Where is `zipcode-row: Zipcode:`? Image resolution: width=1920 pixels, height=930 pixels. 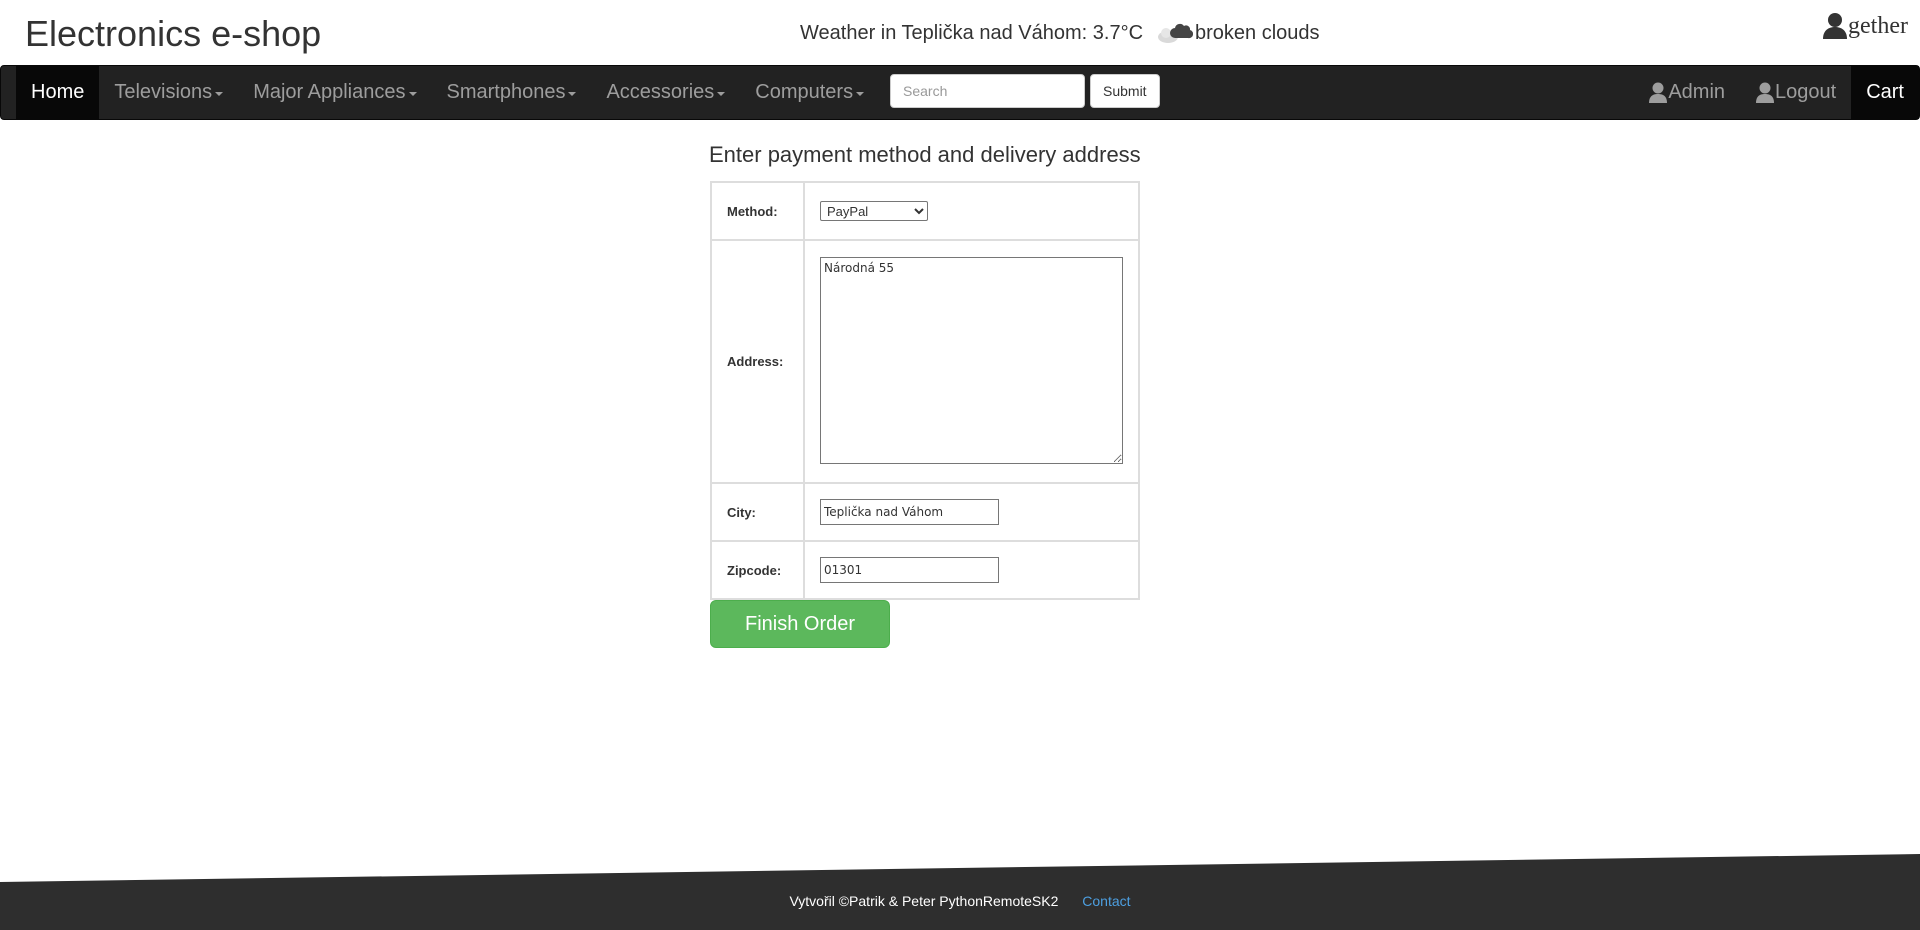
zipcode-row: Zipcode: is located at coordinates (925, 570).